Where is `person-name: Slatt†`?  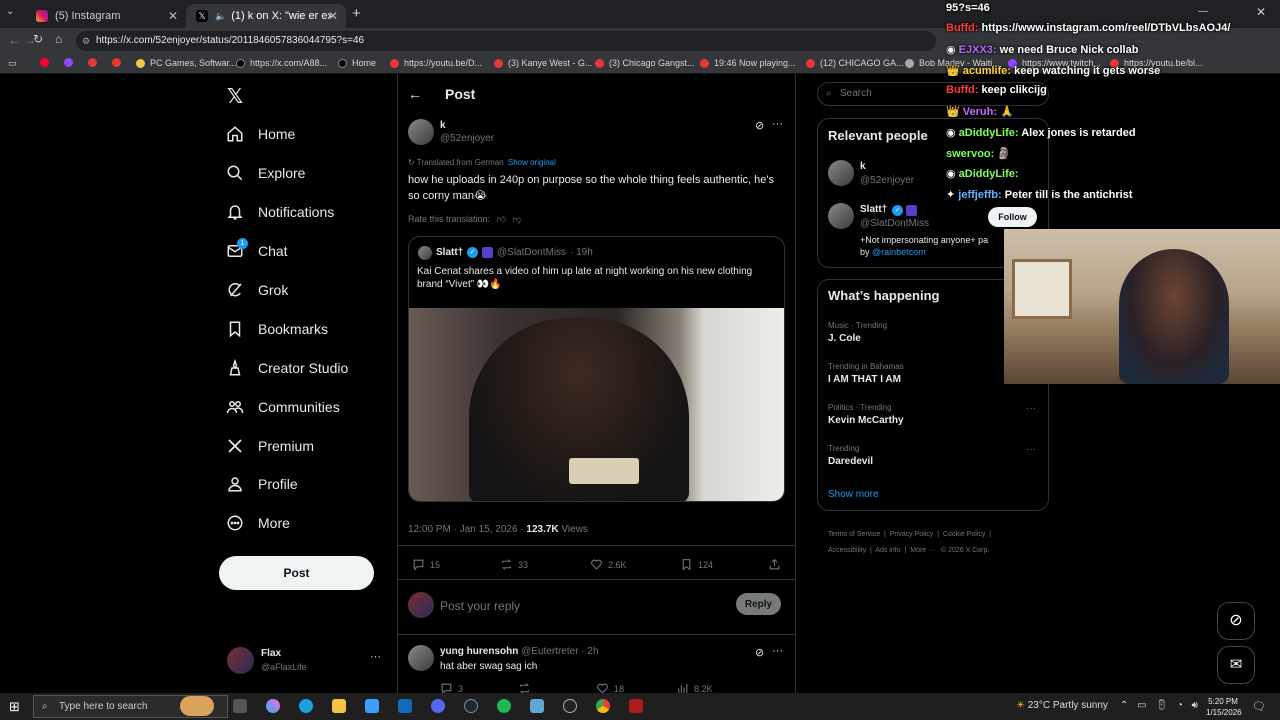 person-name: Slatt† is located at coordinates (873, 209).